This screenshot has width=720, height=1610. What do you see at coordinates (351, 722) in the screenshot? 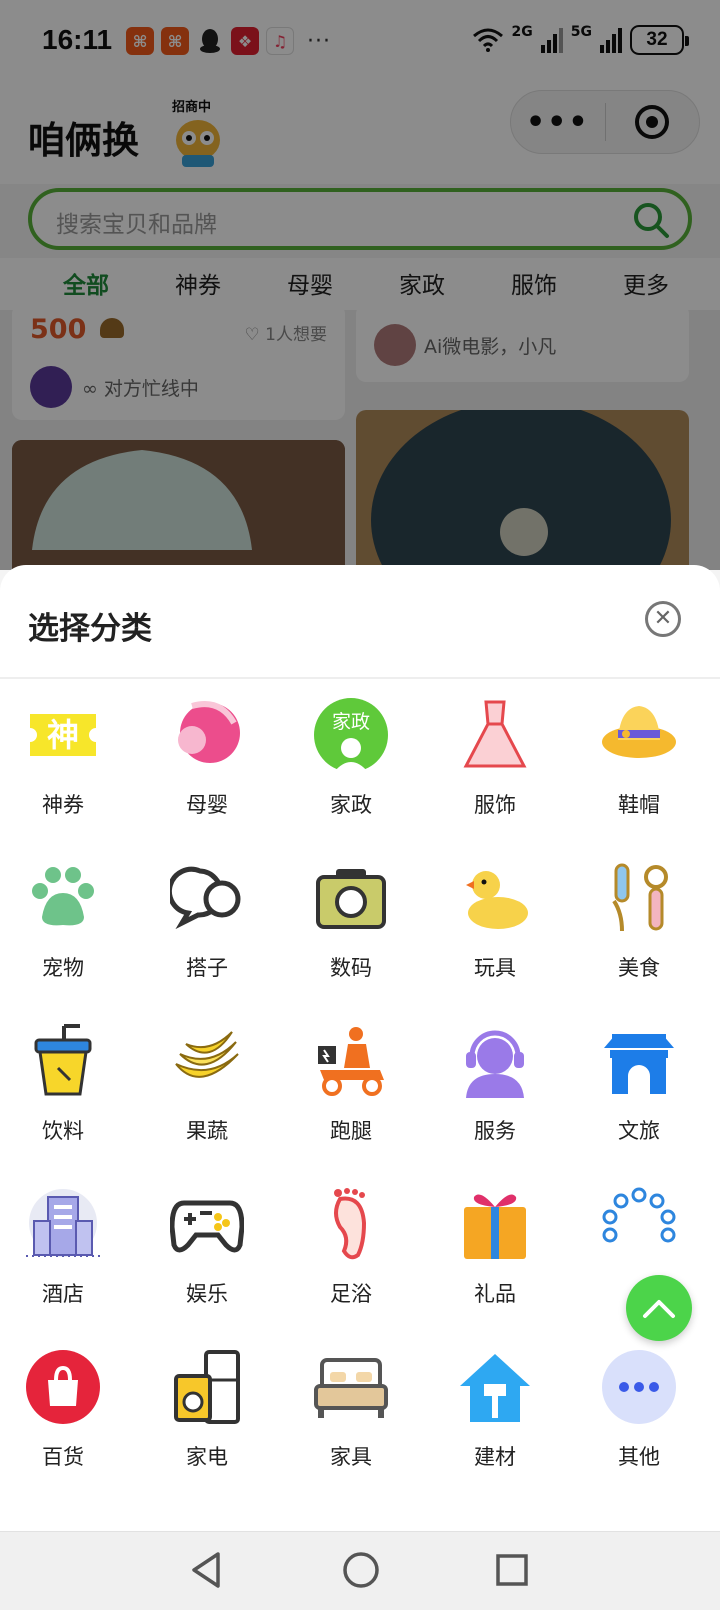
I see `svg-text: 家政` at bounding box center [351, 722].